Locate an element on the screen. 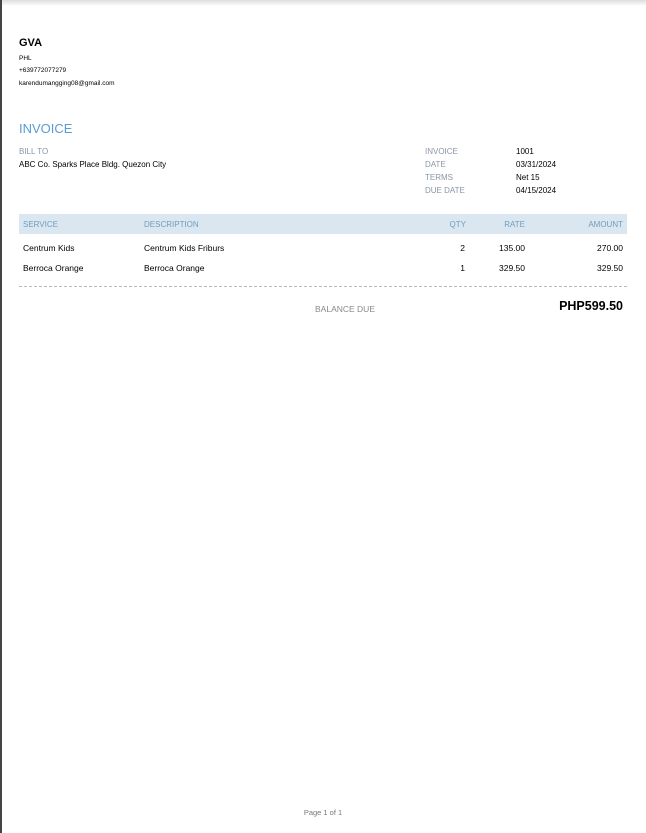 The height and width of the screenshot is (833, 646). date-label: DATE is located at coordinates (435, 164).